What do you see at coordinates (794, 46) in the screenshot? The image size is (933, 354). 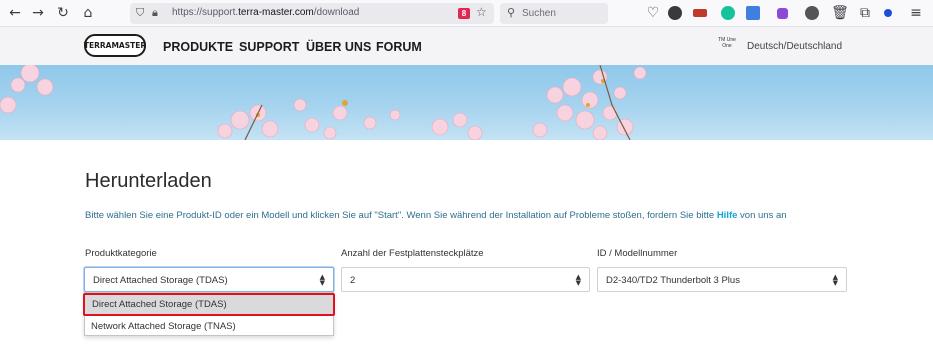 I see `language-selector: Deutsch/Deutschland` at bounding box center [794, 46].